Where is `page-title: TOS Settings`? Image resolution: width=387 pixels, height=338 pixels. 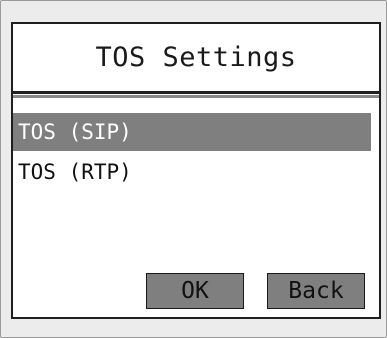
page-title: TOS Settings is located at coordinates (196, 57).